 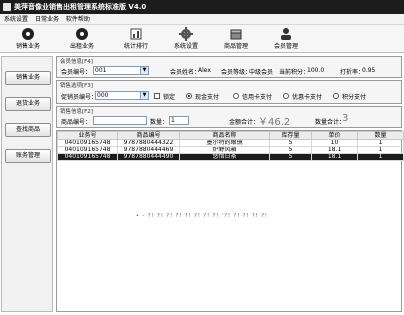 What do you see at coordinates (285, 46) in the screenshot?
I see `toolbar-label: 会员管理` at bounding box center [285, 46].